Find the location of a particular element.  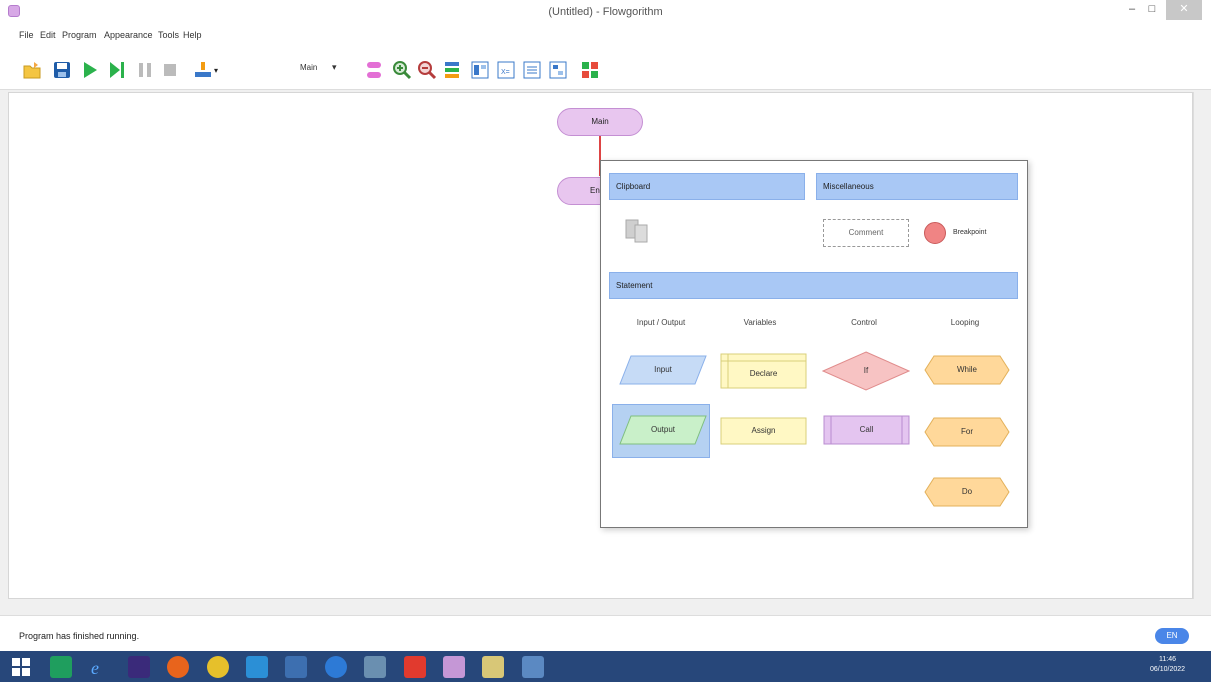

miscellaneous-header: Miscellaneous is located at coordinates (917, 186).